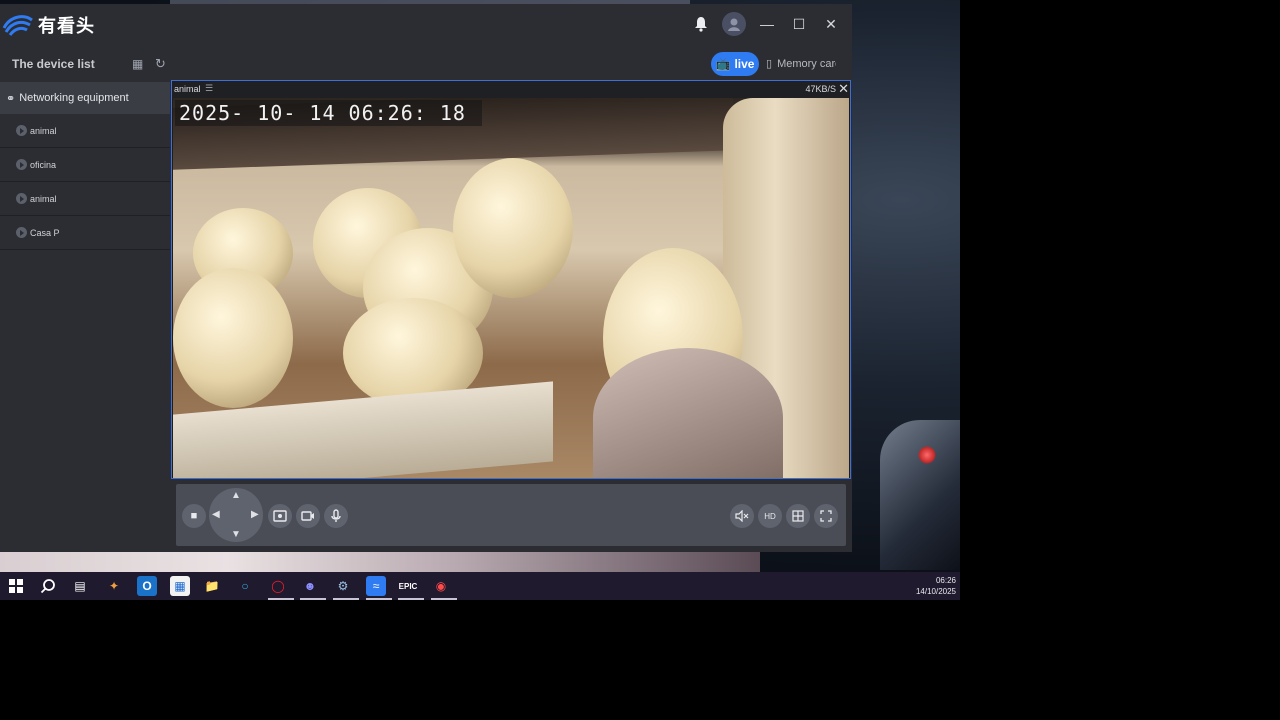 This screenshot has height=720, width=1280. I want to click on device-label: Casa P, so click(45, 232).